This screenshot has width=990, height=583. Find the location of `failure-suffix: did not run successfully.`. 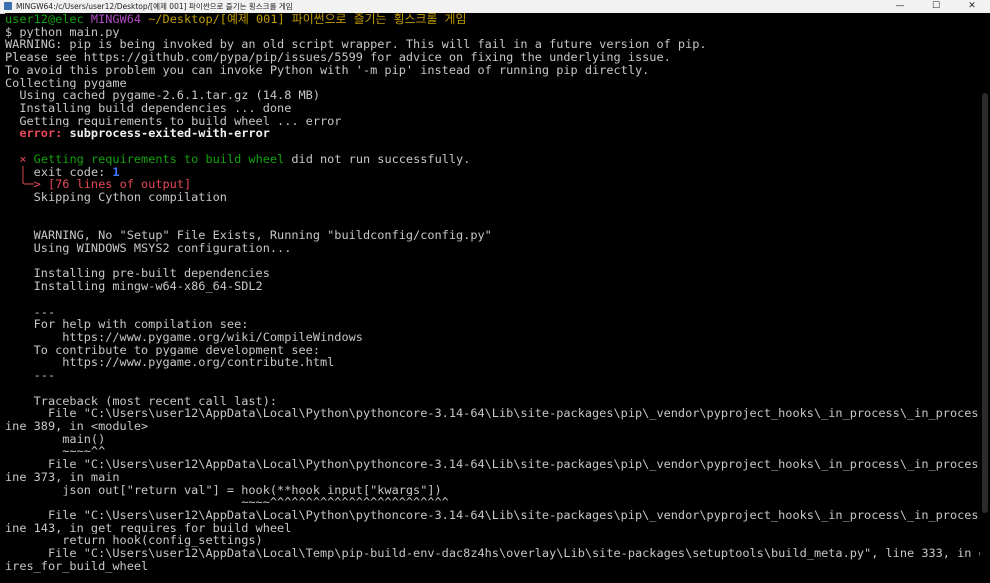

failure-suffix: did not run successfully. is located at coordinates (377, 159).